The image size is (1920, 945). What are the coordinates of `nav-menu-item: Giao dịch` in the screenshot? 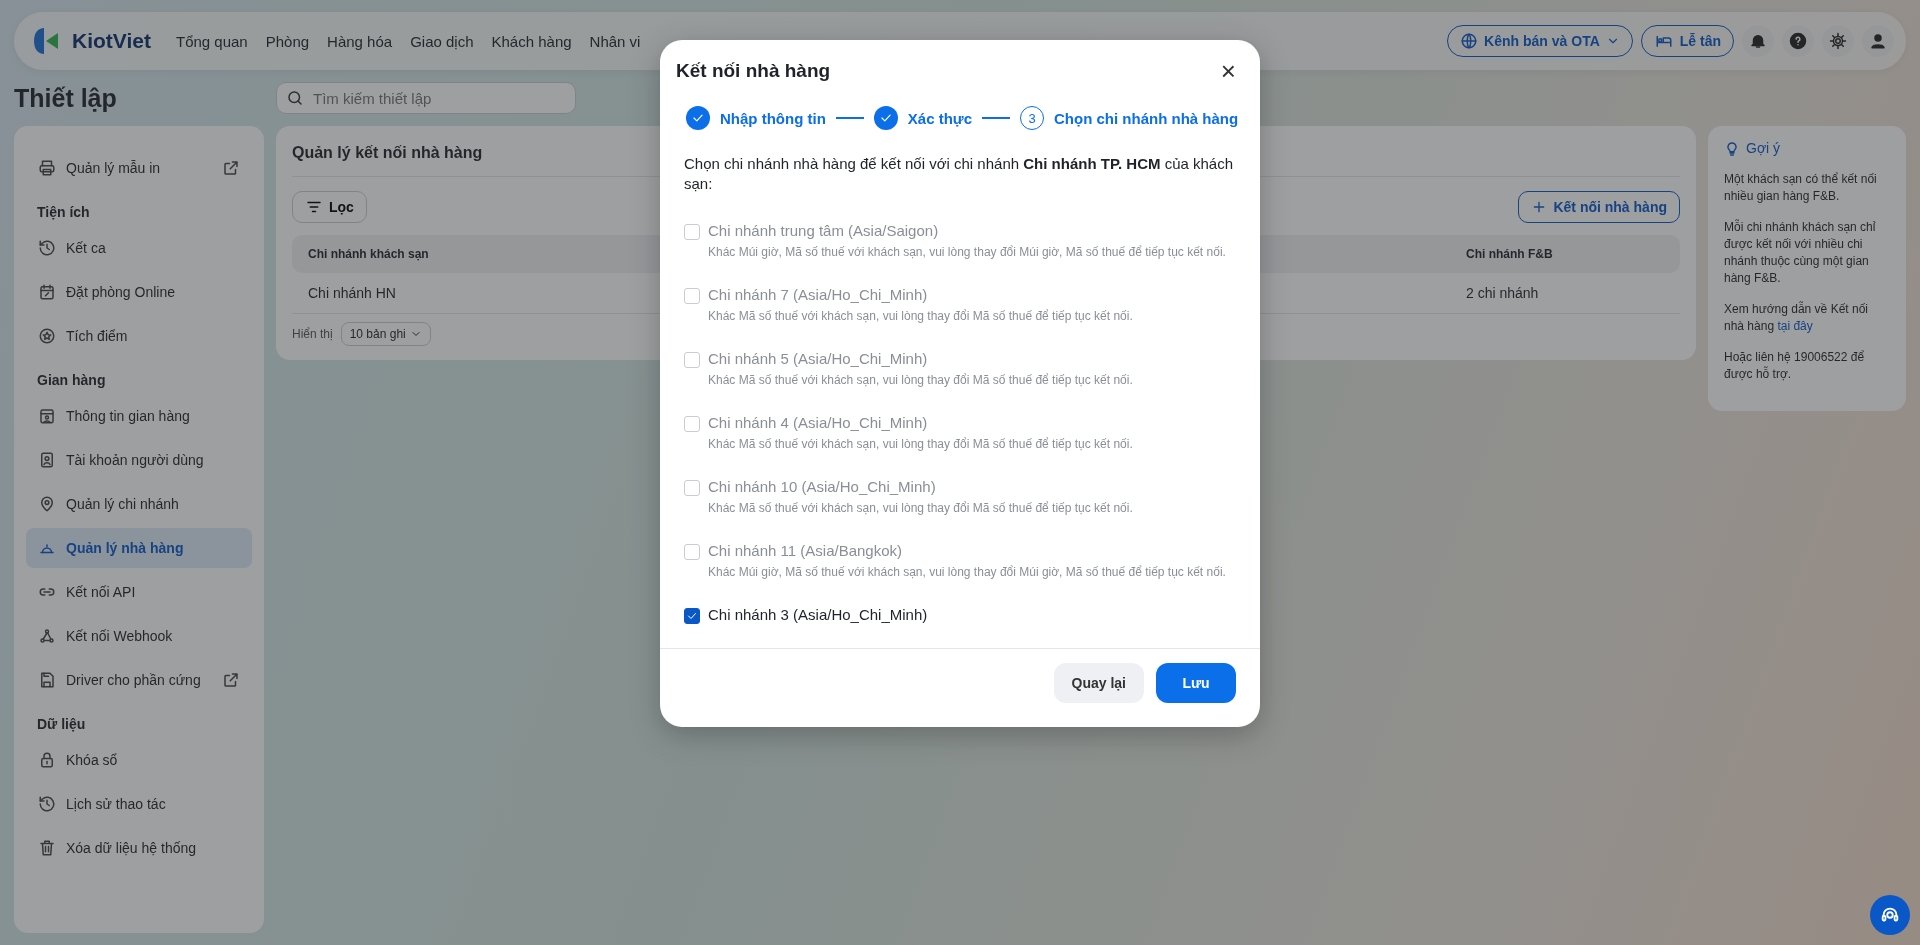 It's located at (442, 41).